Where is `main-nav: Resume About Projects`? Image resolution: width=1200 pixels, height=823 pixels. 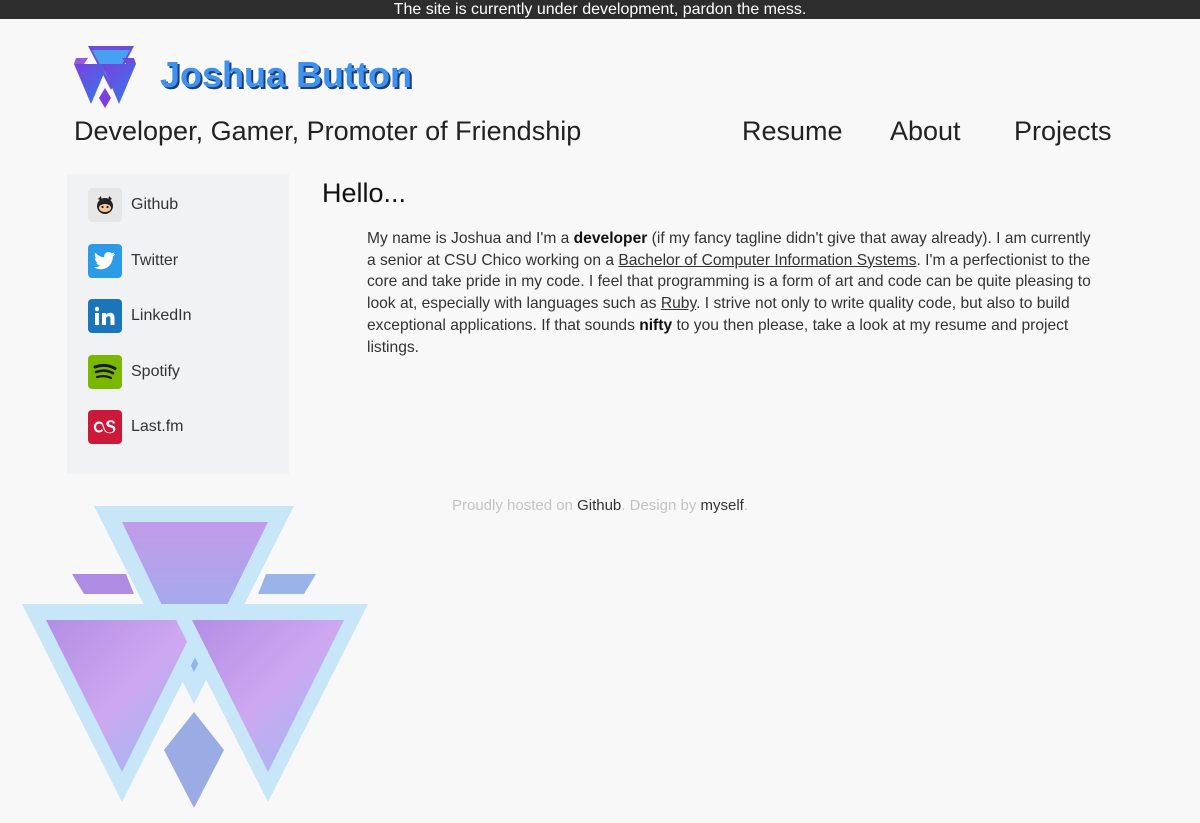 main-nav: Resume About Projects is located at coordinates (600, 136).